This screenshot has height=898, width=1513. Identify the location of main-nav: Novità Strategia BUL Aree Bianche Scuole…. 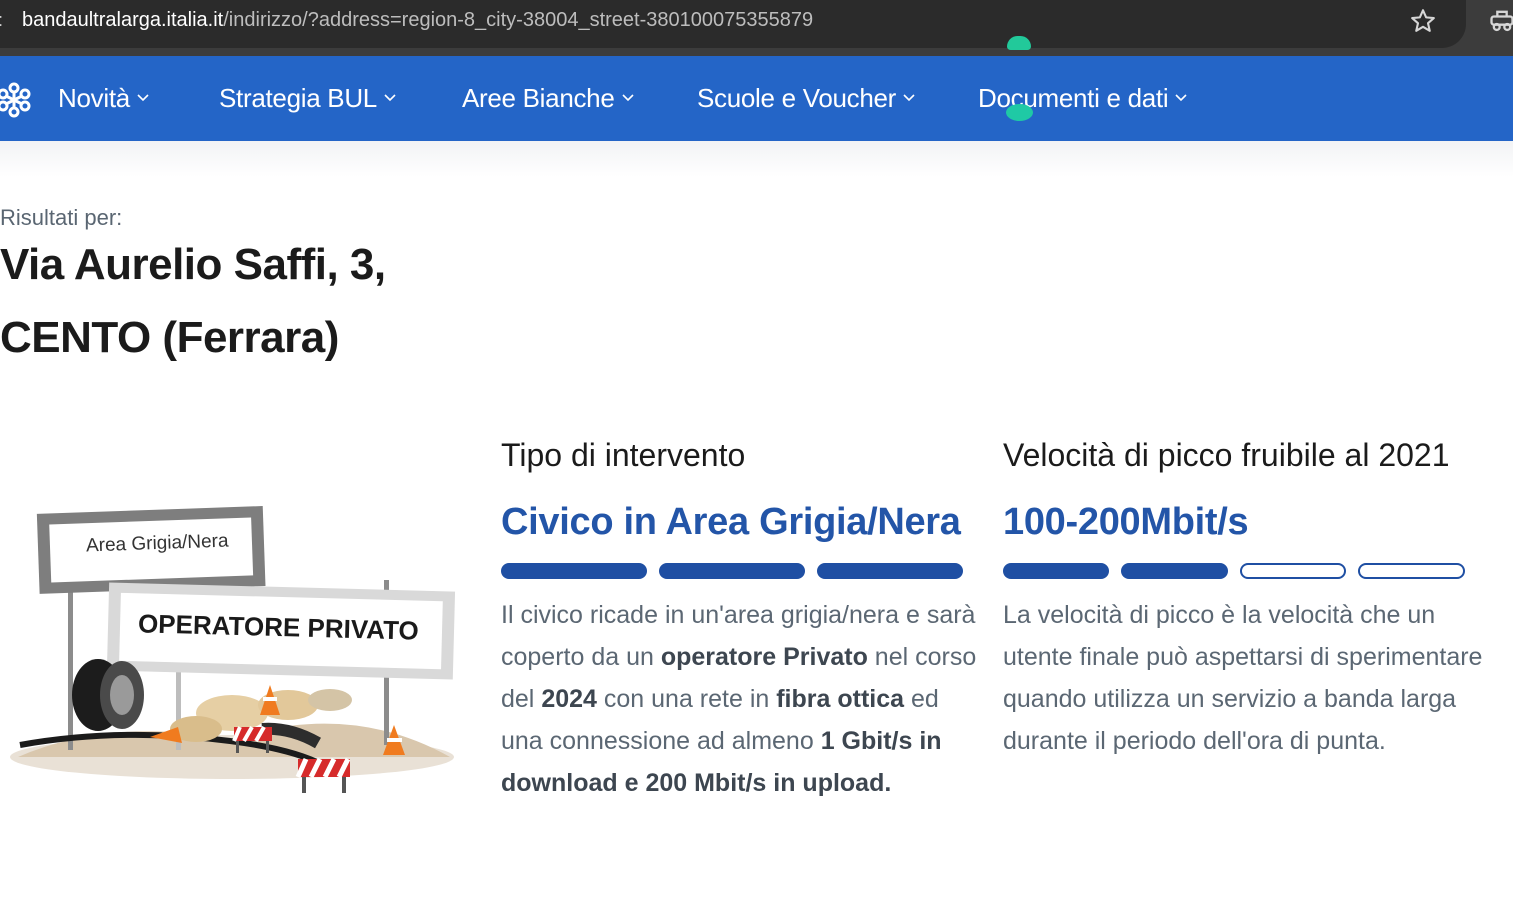
(756, 98).